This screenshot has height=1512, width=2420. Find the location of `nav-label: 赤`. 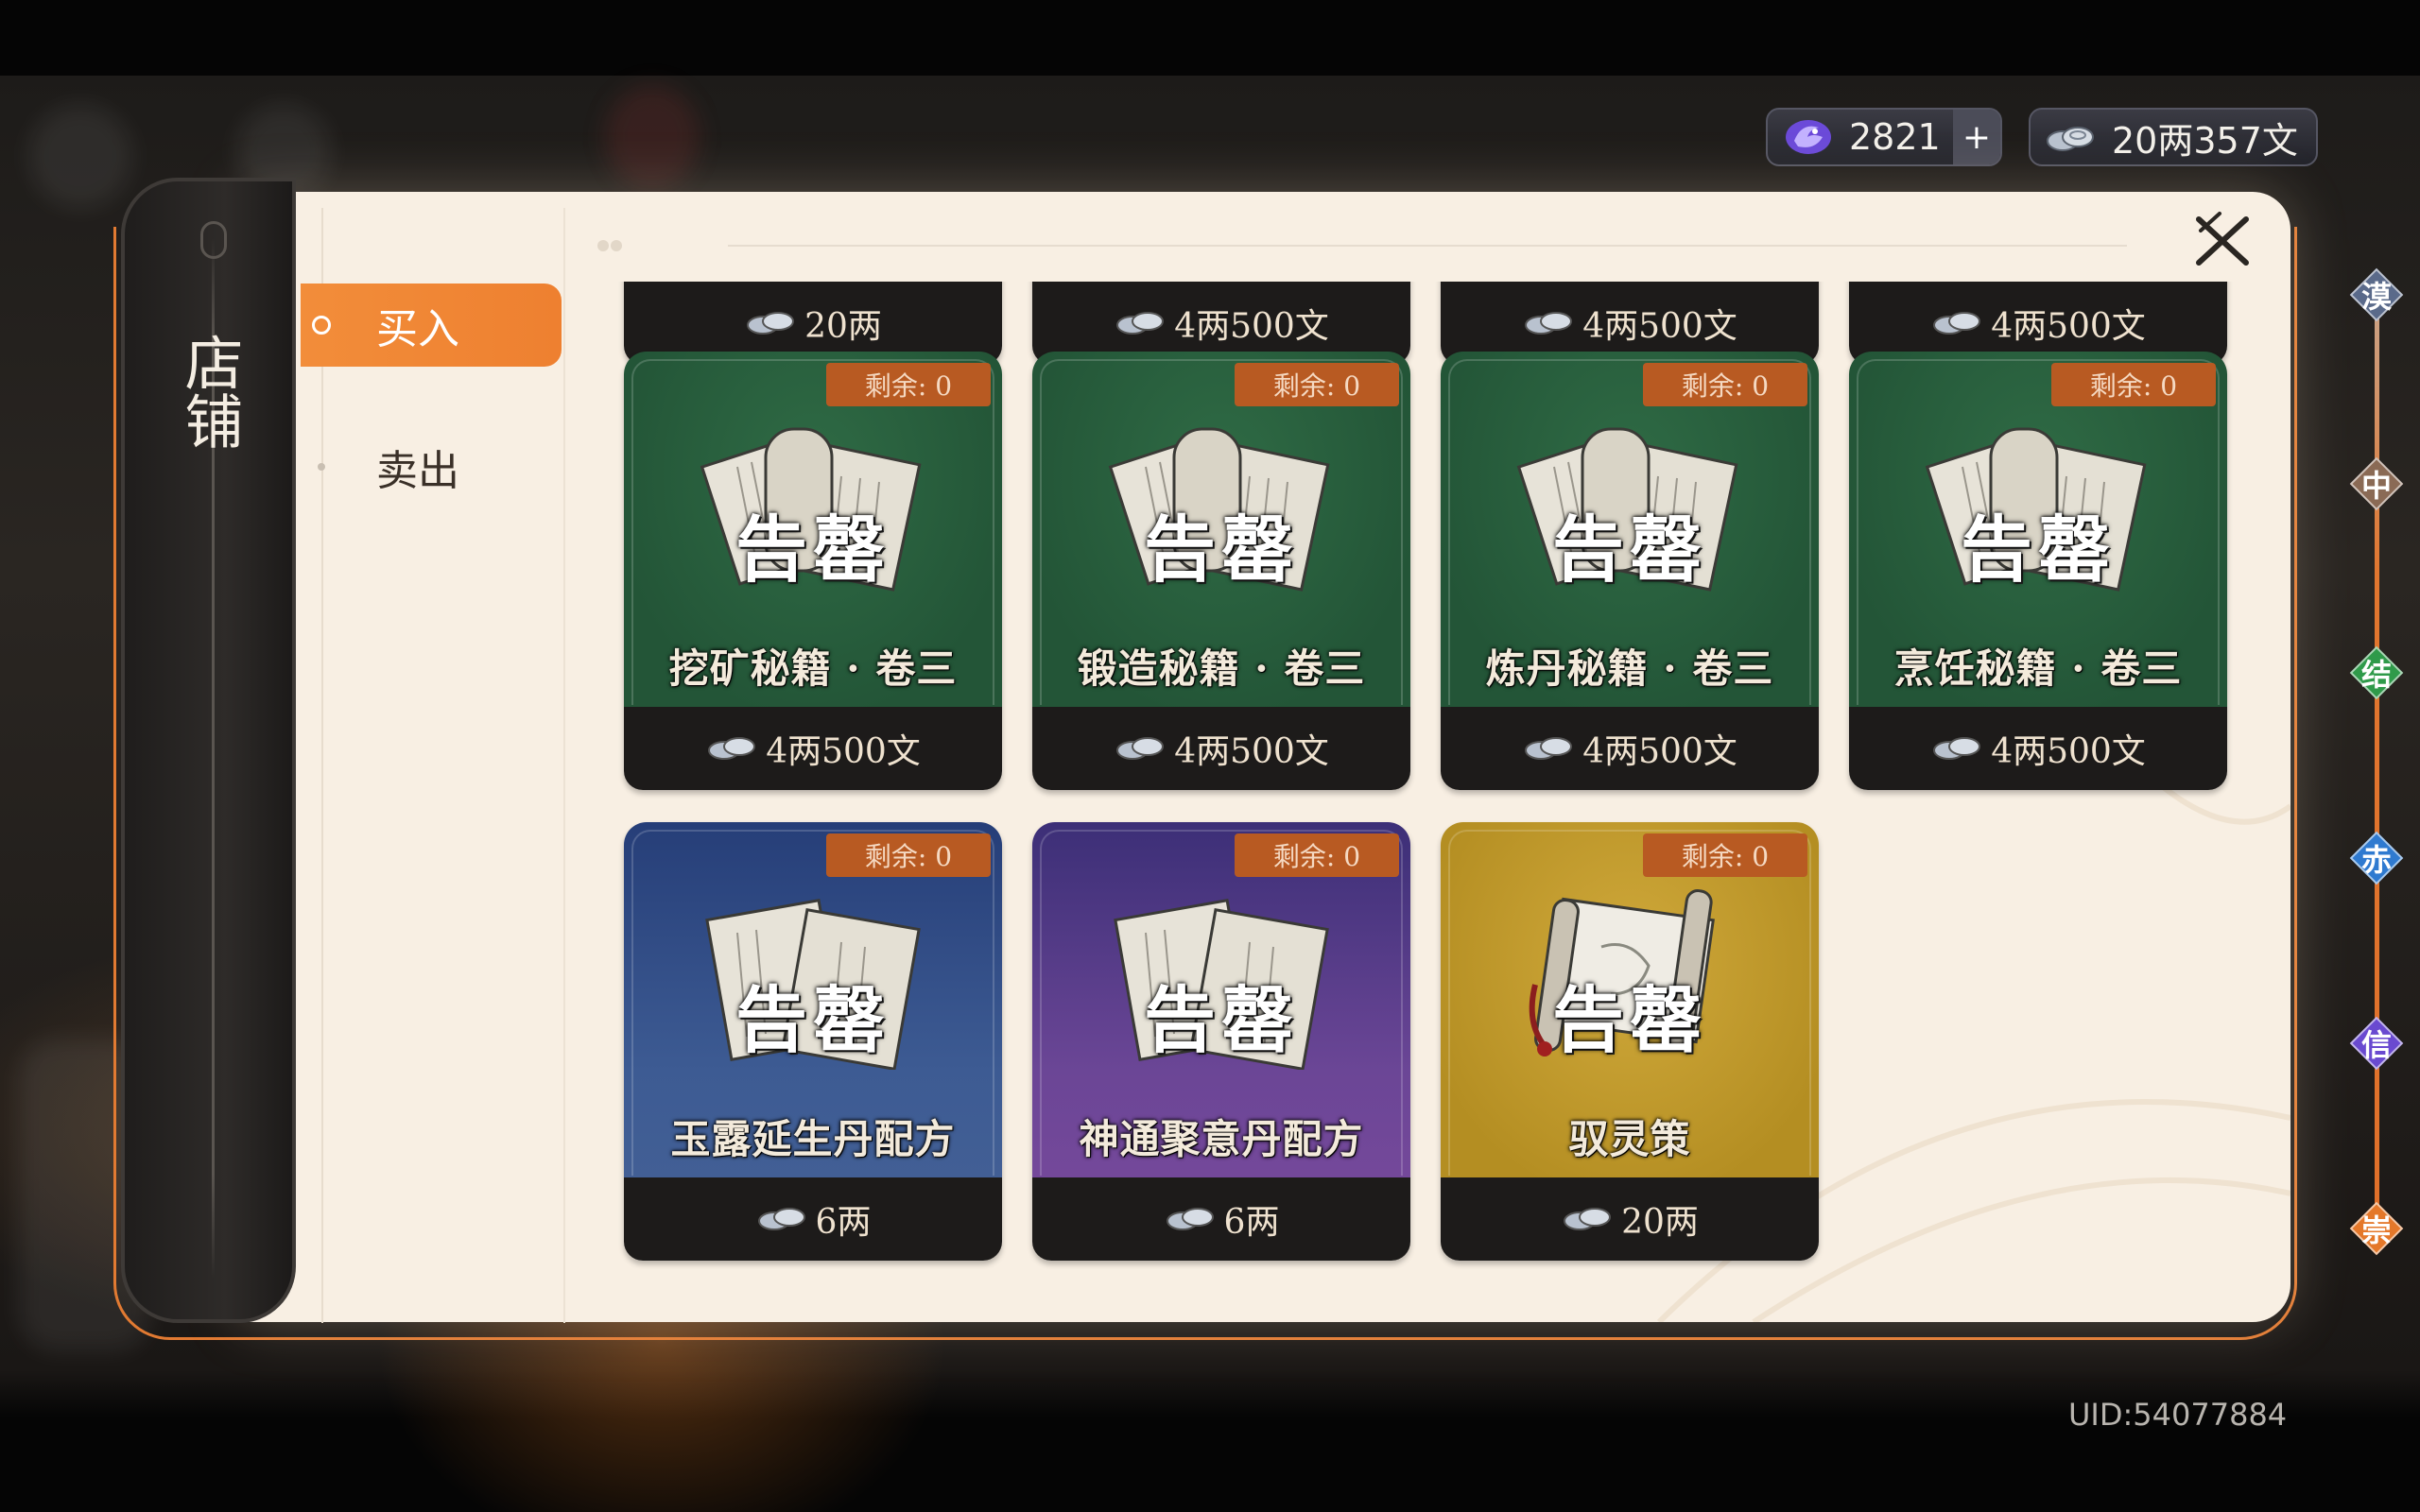

nav-label: 赤 is located at coordinates (2376, 860).